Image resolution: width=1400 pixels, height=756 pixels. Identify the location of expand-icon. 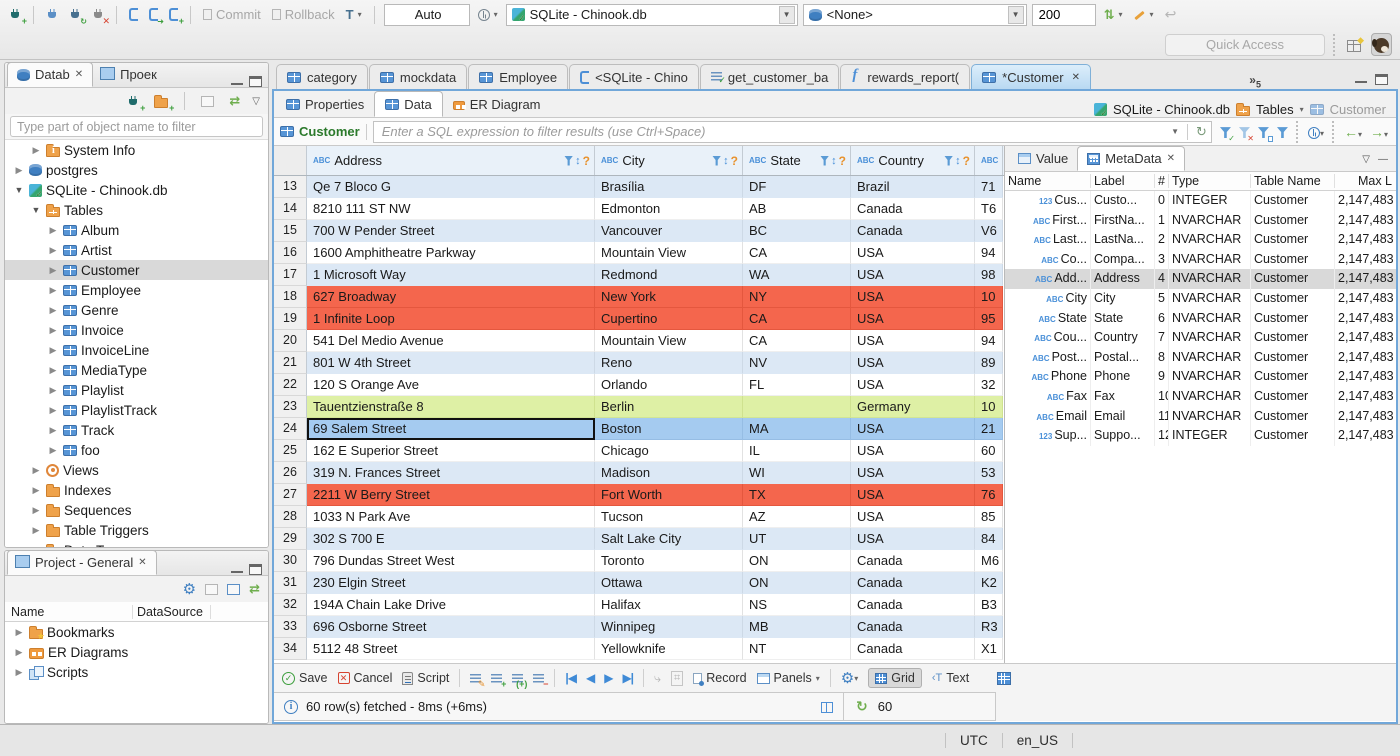
(234, 589).